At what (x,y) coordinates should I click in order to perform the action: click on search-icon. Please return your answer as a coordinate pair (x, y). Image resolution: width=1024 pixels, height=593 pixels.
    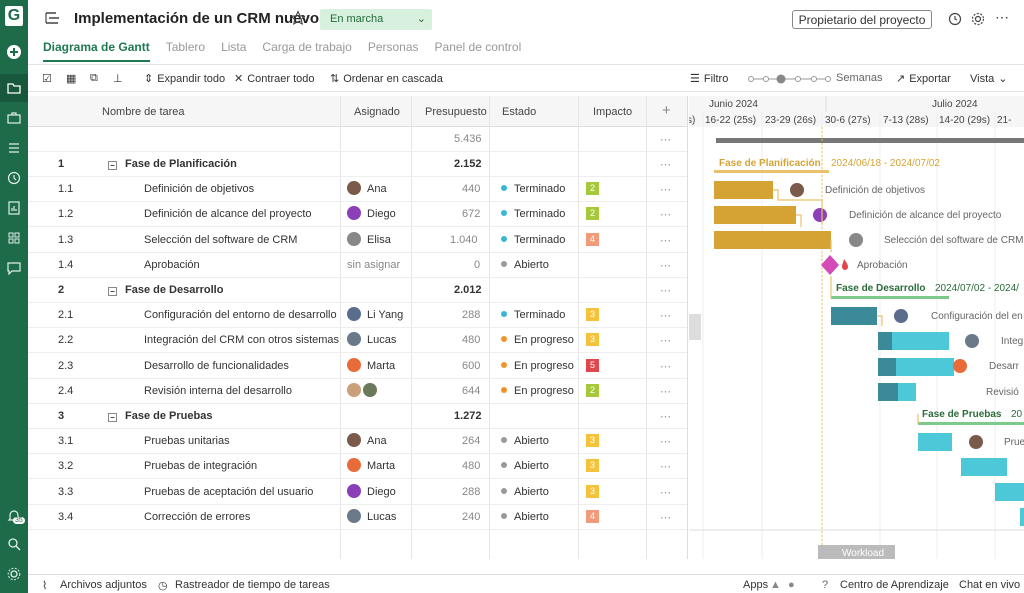
    Looking at the image, I should click on (14, 544).